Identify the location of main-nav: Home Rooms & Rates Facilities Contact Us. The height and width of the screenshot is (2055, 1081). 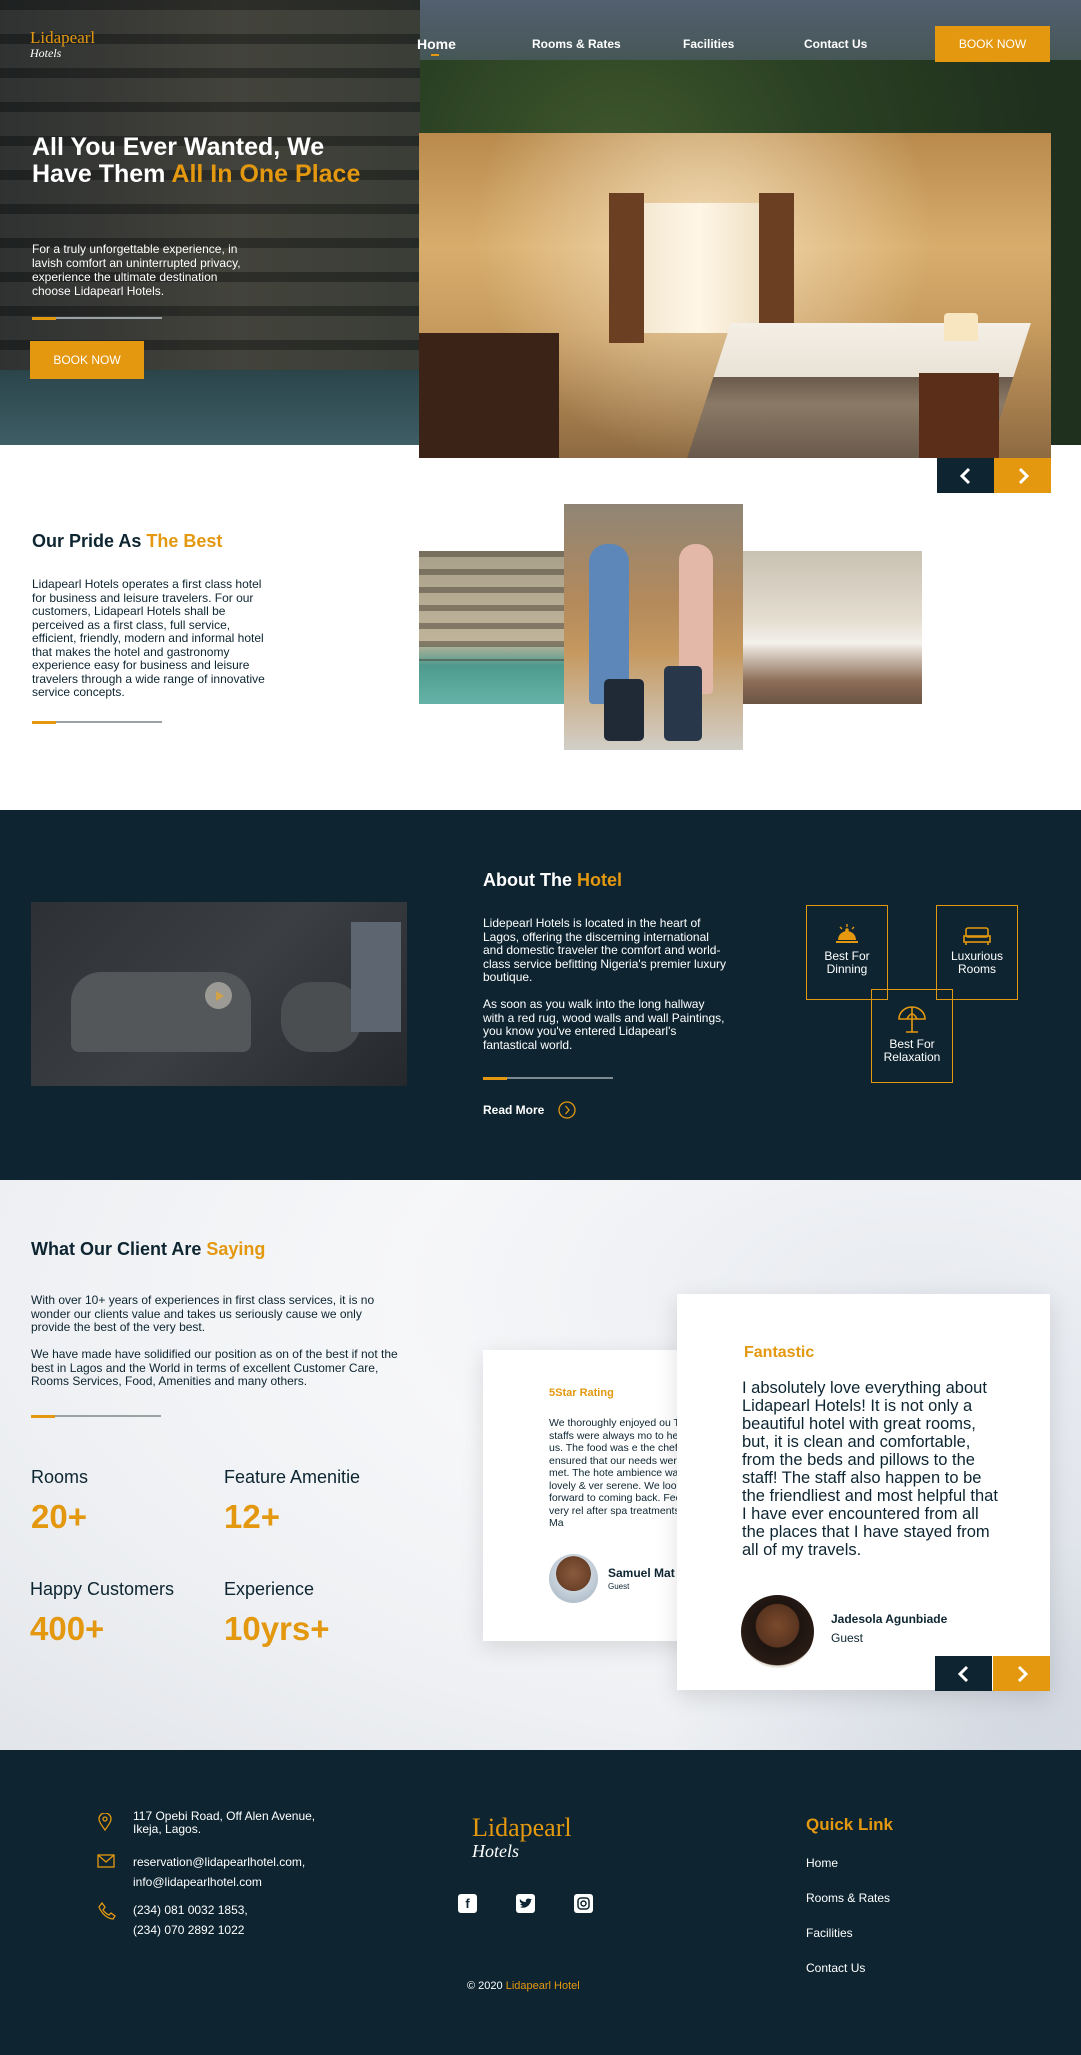
(652, 51).